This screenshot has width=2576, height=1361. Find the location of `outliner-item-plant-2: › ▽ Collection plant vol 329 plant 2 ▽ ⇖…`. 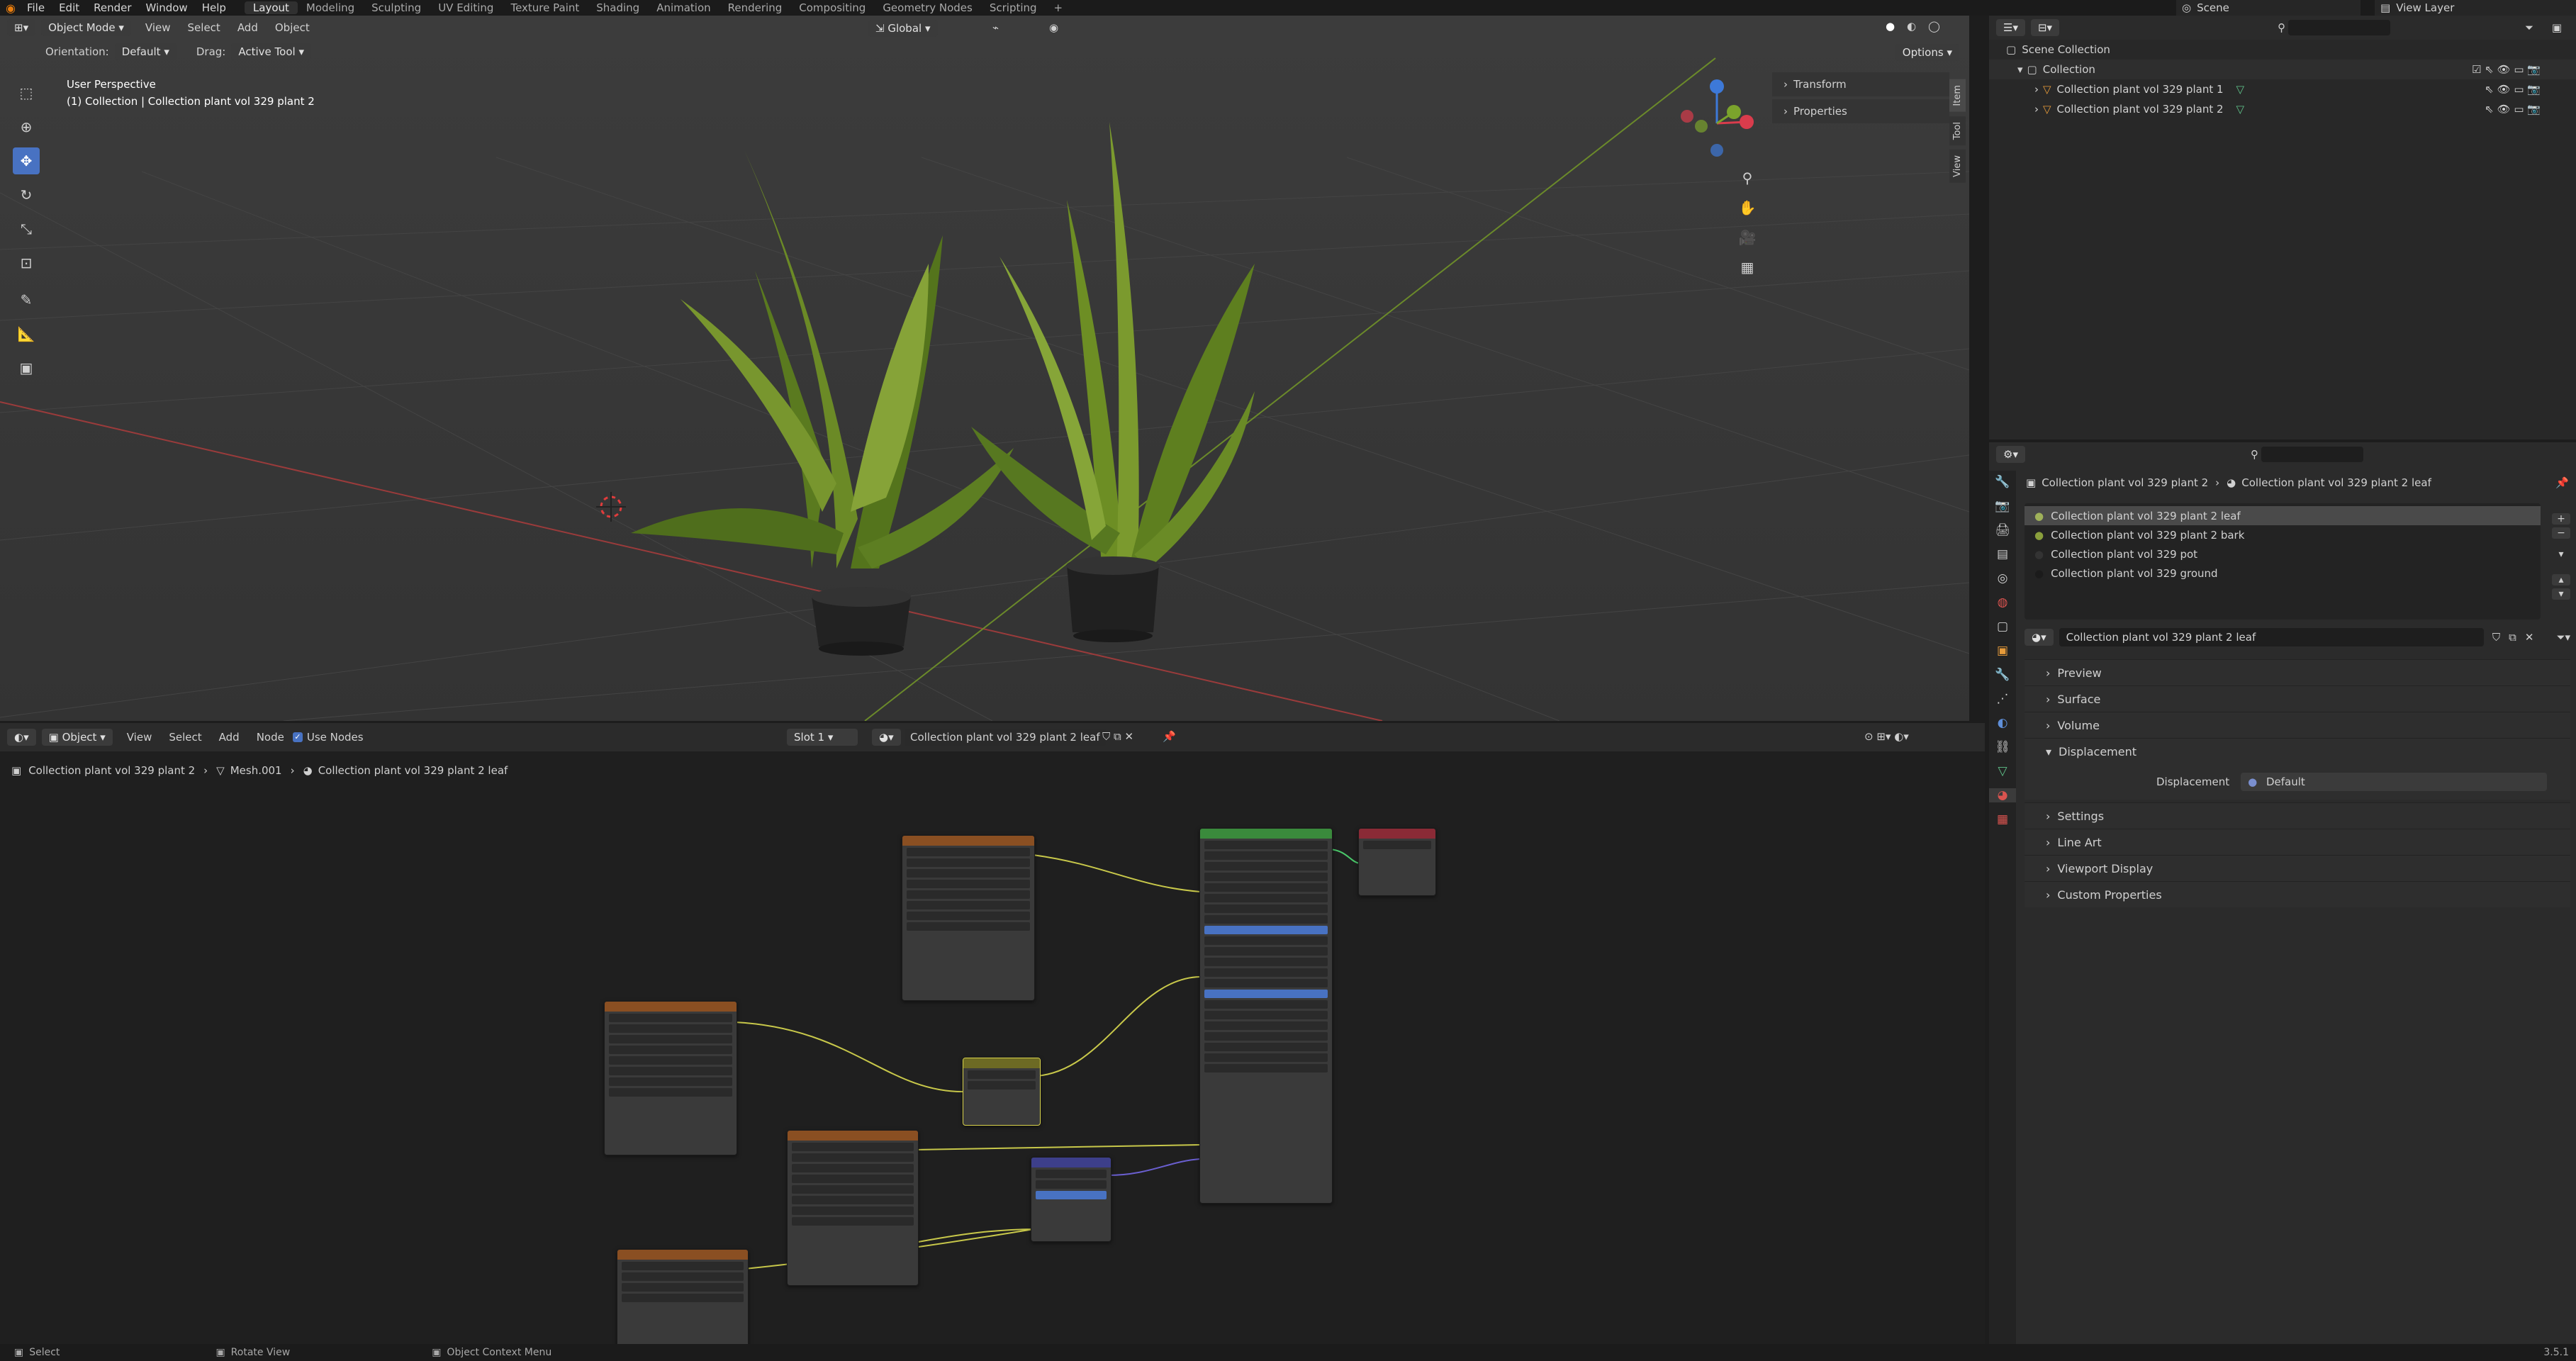

outliner-item-plant-2: › ▽ Collection plant vol 329 plant 2 ▽ ⇖… is located at coordinates (2282, 109).